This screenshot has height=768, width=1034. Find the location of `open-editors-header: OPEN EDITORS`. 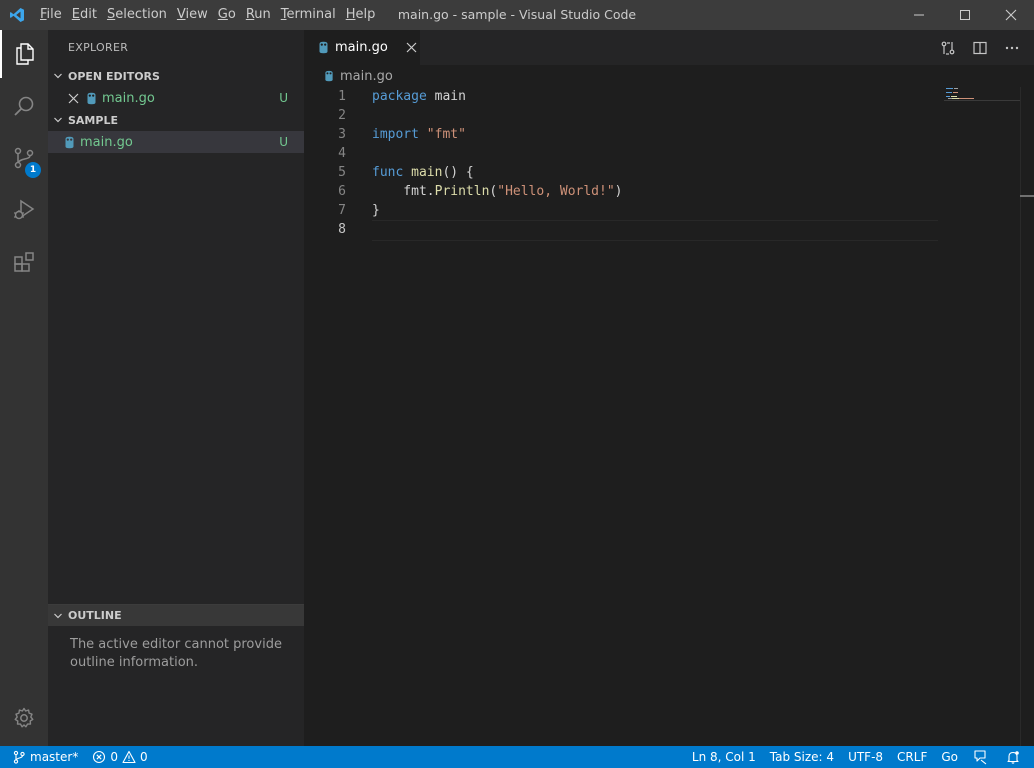

open-editors-header: OPEN EDITORS is located at coordinates (176, 76).